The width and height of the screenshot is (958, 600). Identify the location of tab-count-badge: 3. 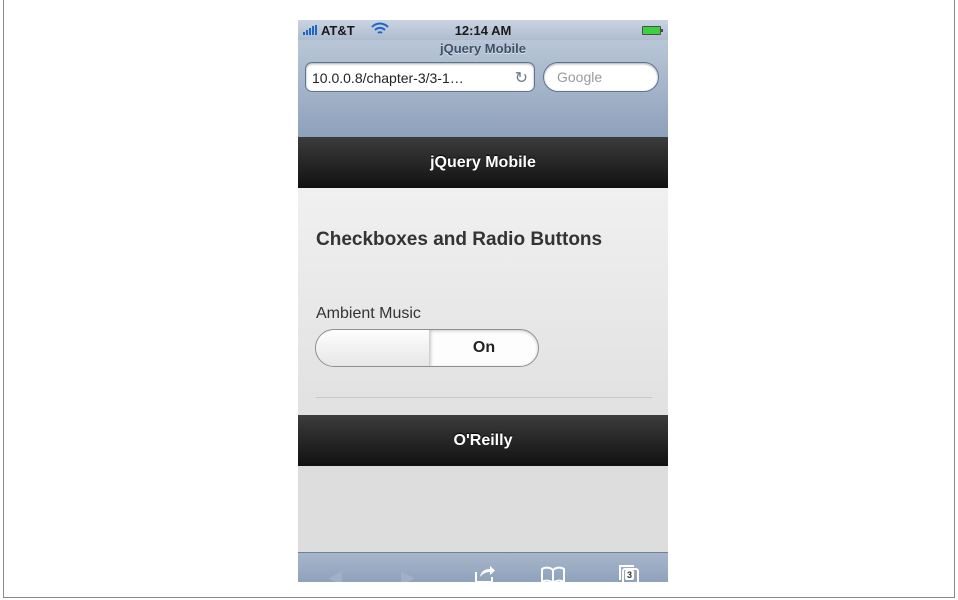
(630, 575).